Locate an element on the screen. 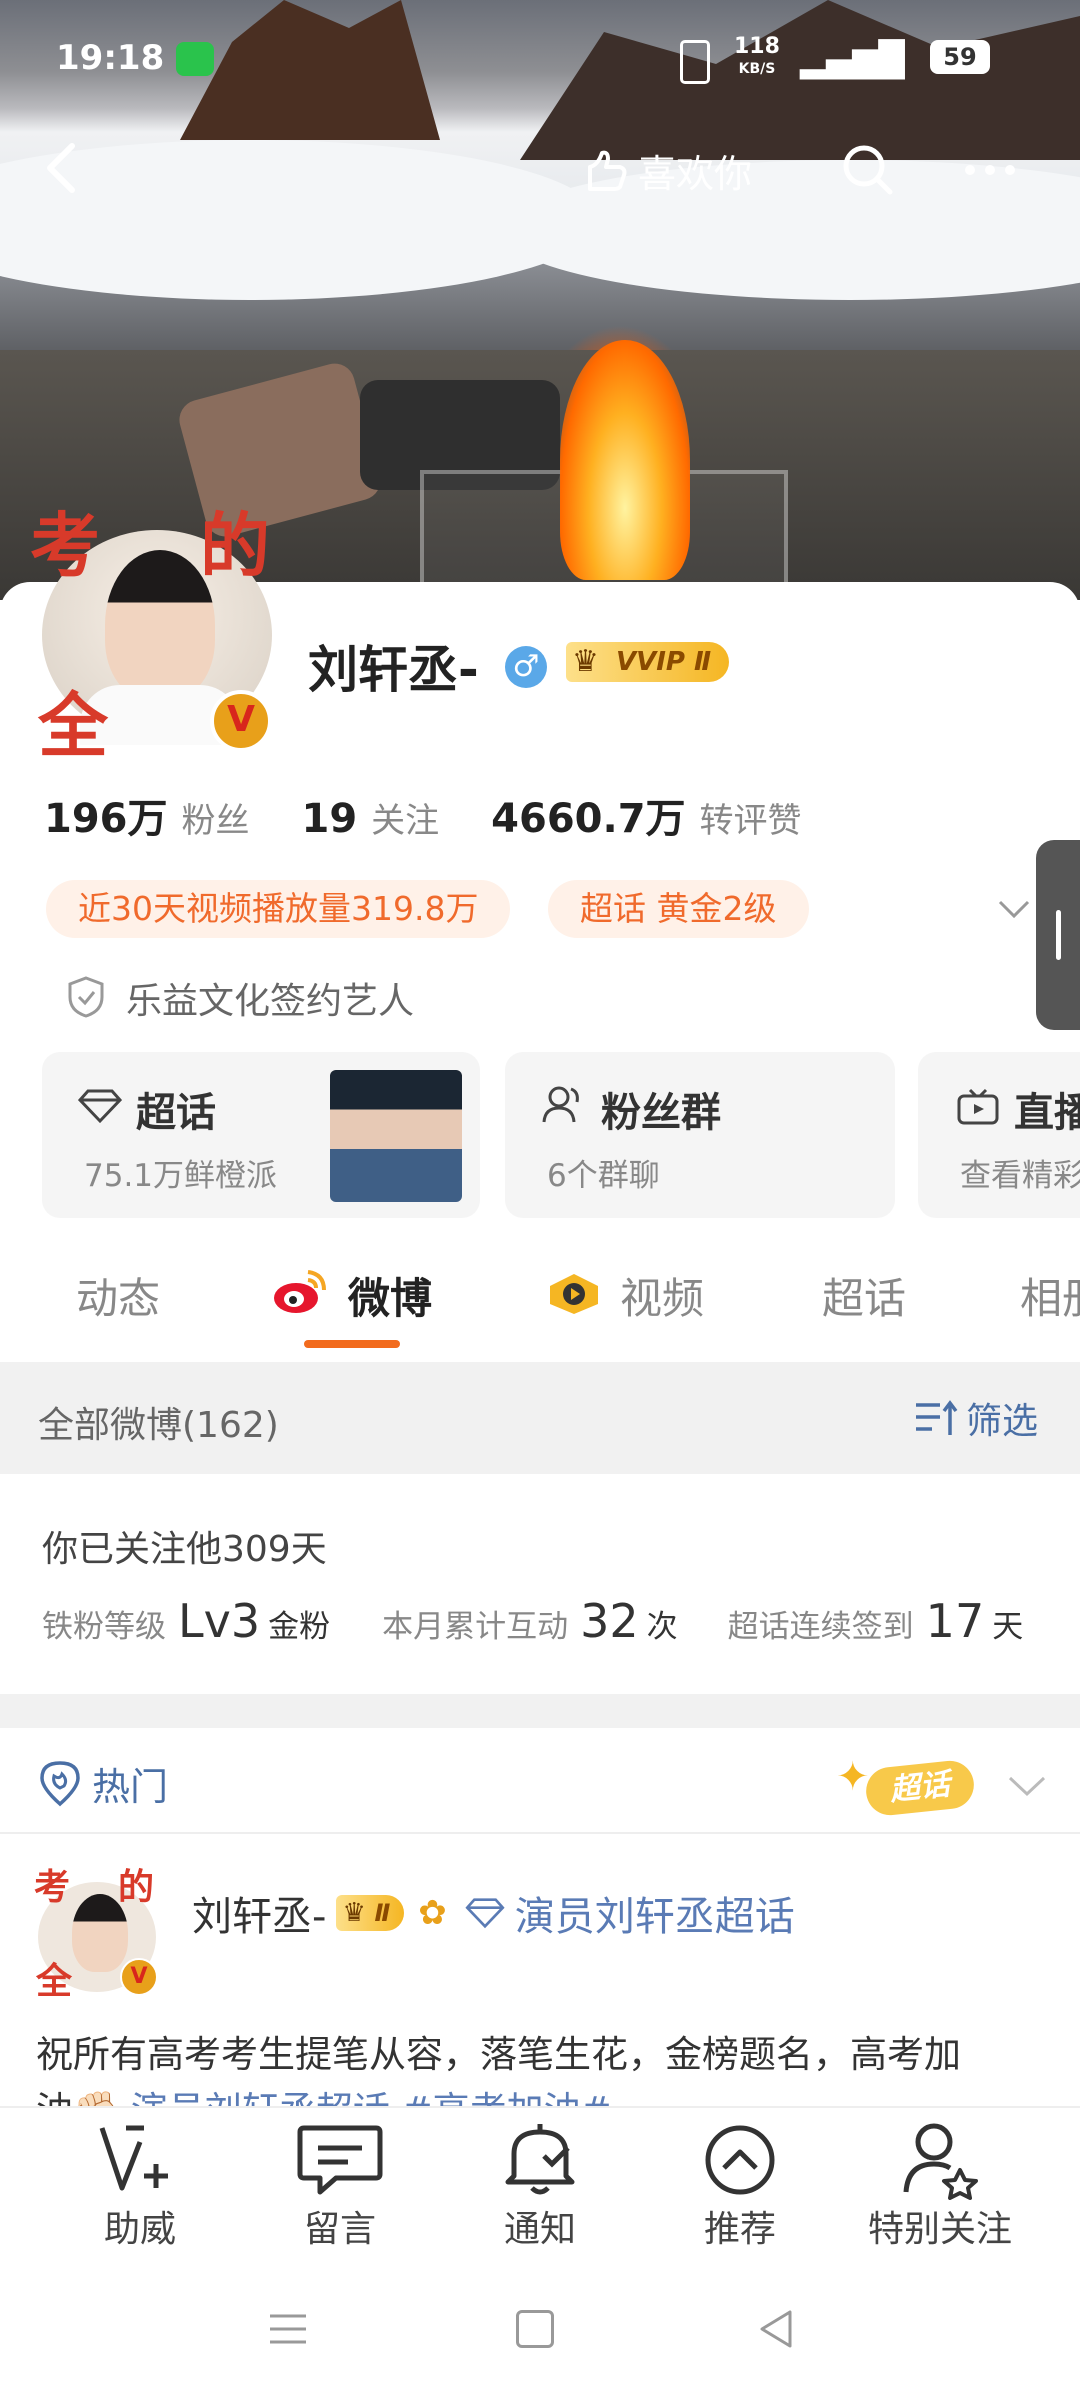 This screenshot has height=2402, width=1080. tile-supertopic: 超话 75.1万鲜橙派 is located at coordinates (261, 1135).